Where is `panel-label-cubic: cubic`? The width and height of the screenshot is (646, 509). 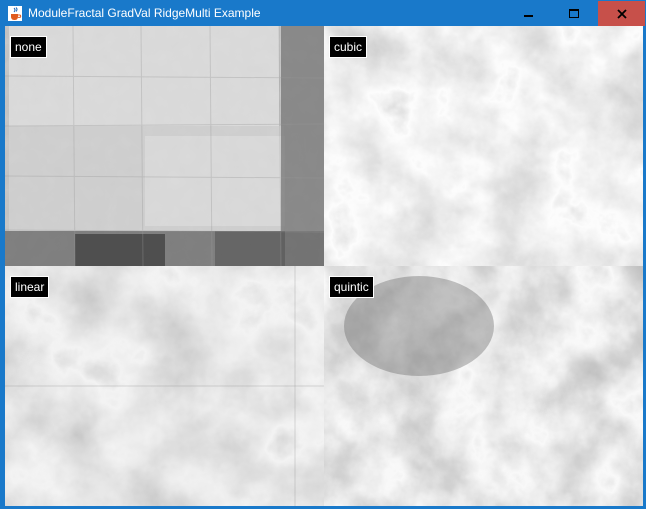
panel-label-cubic: cubic is located at coordinates (348, 47).